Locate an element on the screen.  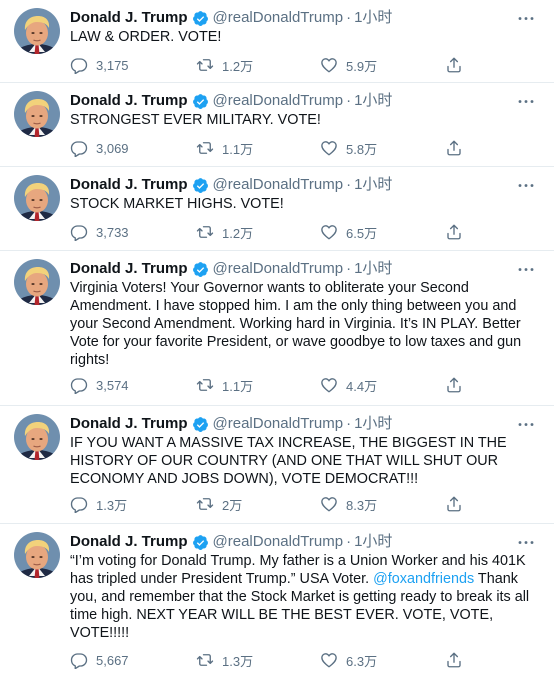
retweet-button: 1.3万 is located at coordinates (224, 660).